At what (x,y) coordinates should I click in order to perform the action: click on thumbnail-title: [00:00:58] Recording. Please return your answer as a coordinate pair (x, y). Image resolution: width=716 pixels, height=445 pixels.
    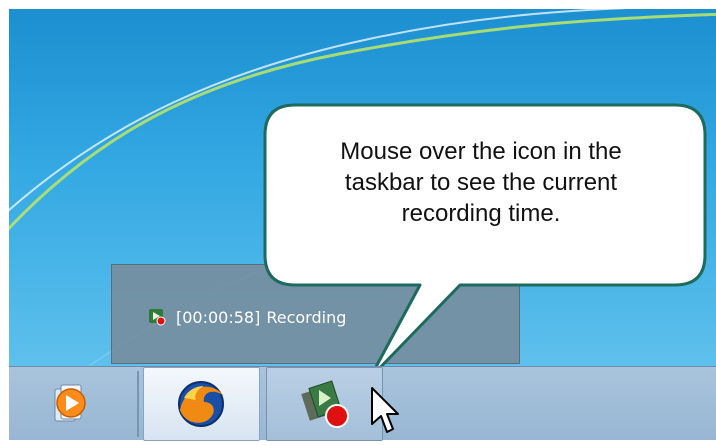
    Looking at the image, I should click on (247, 317).